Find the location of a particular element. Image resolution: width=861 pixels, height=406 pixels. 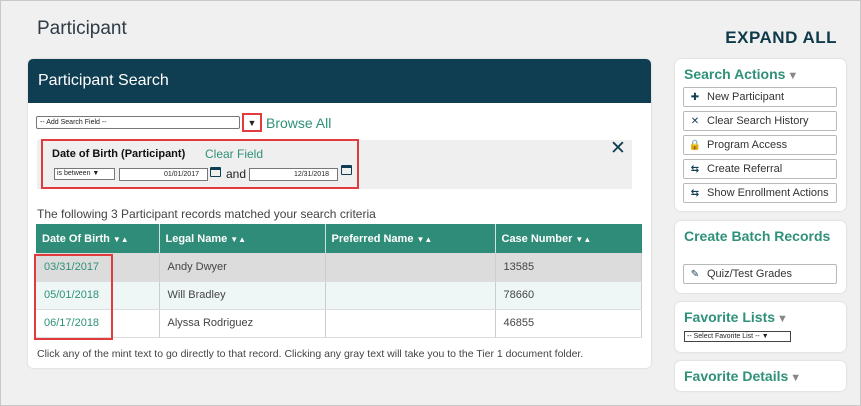

favorite-details-card: Favorite Details ▼ is located at coordinates (760, 376).